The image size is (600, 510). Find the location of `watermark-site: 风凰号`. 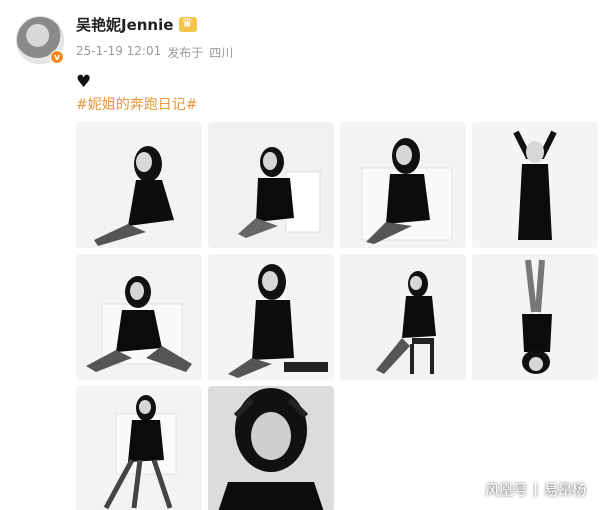

watermark-site: 风凰号 is located at coordinates (506, 491).